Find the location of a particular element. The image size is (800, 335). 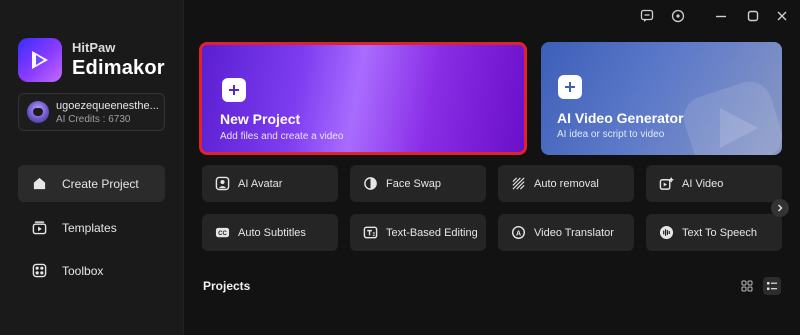

new-project-title: New Project is located at coordinates (260, 119).